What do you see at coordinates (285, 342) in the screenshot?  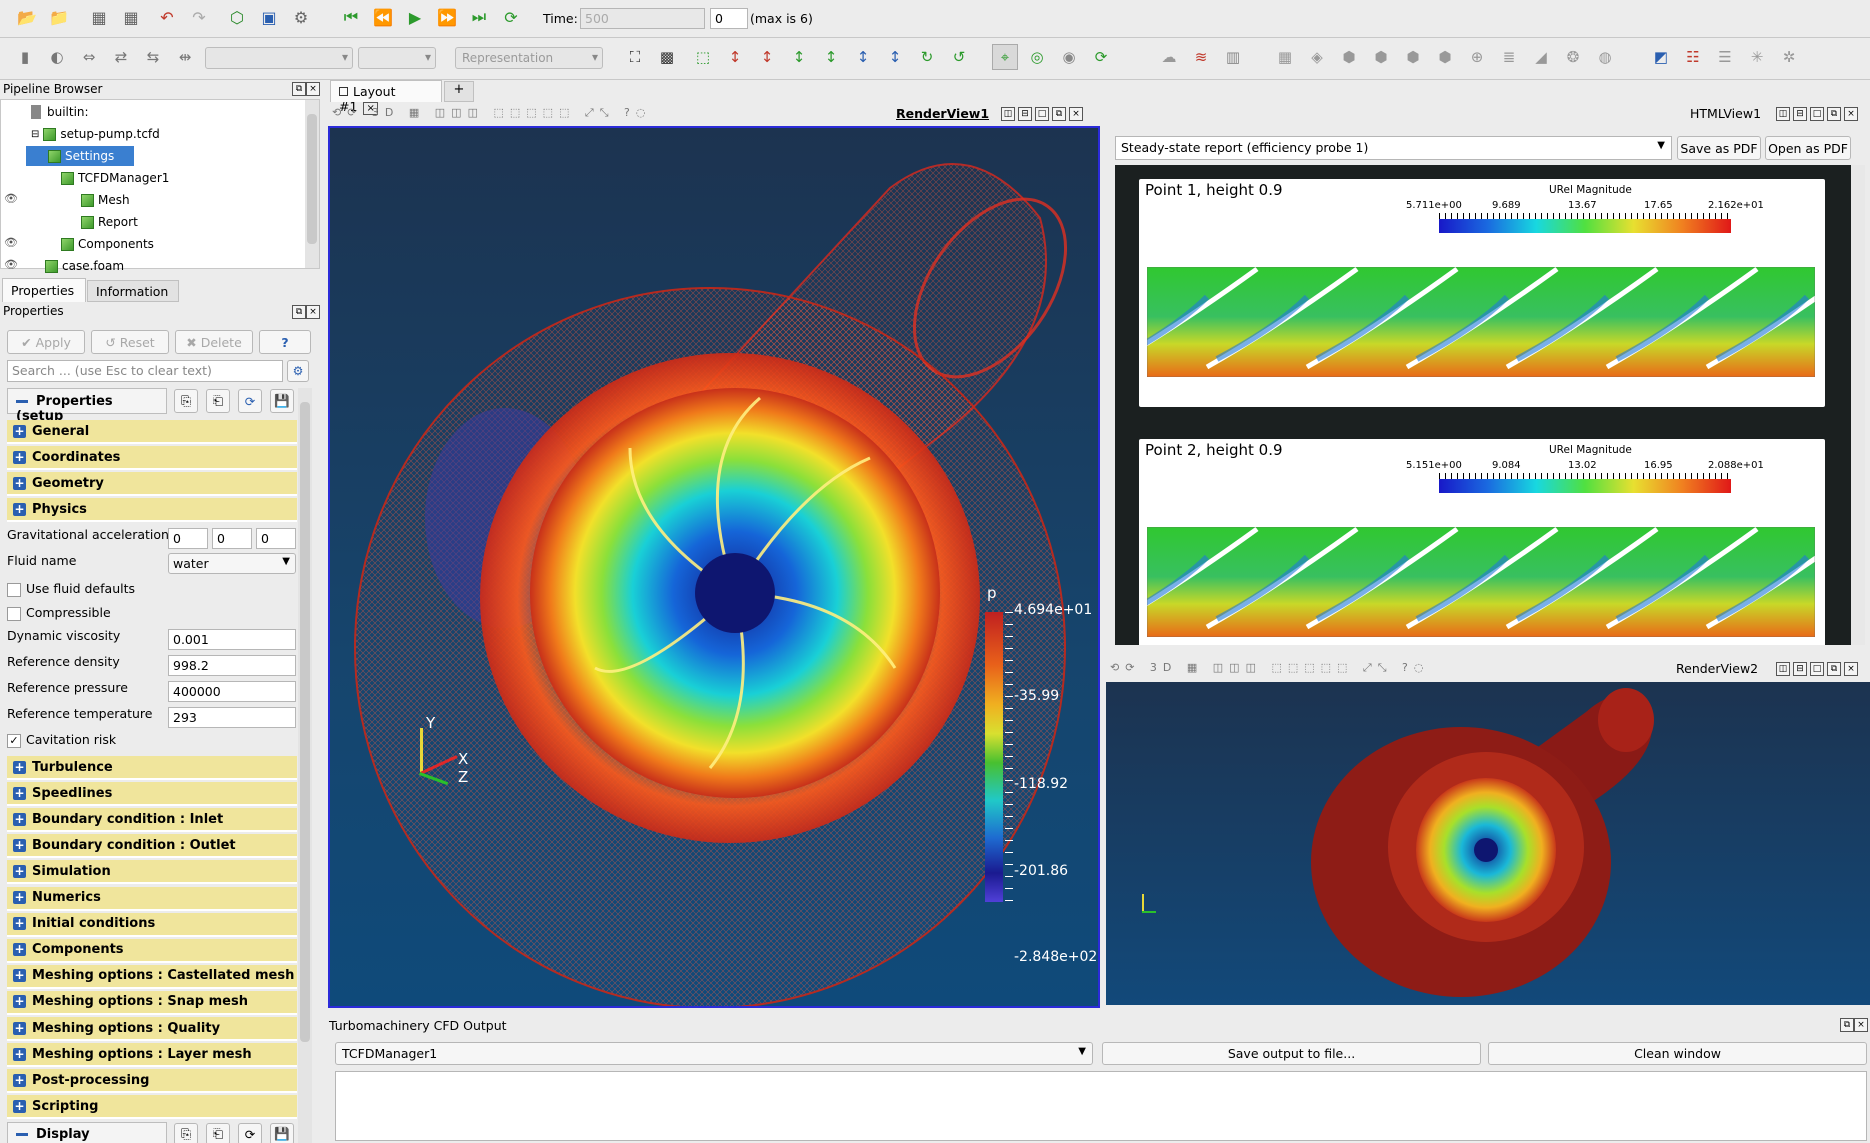 I see `help-button: ?` at bounding box center [285, 342].